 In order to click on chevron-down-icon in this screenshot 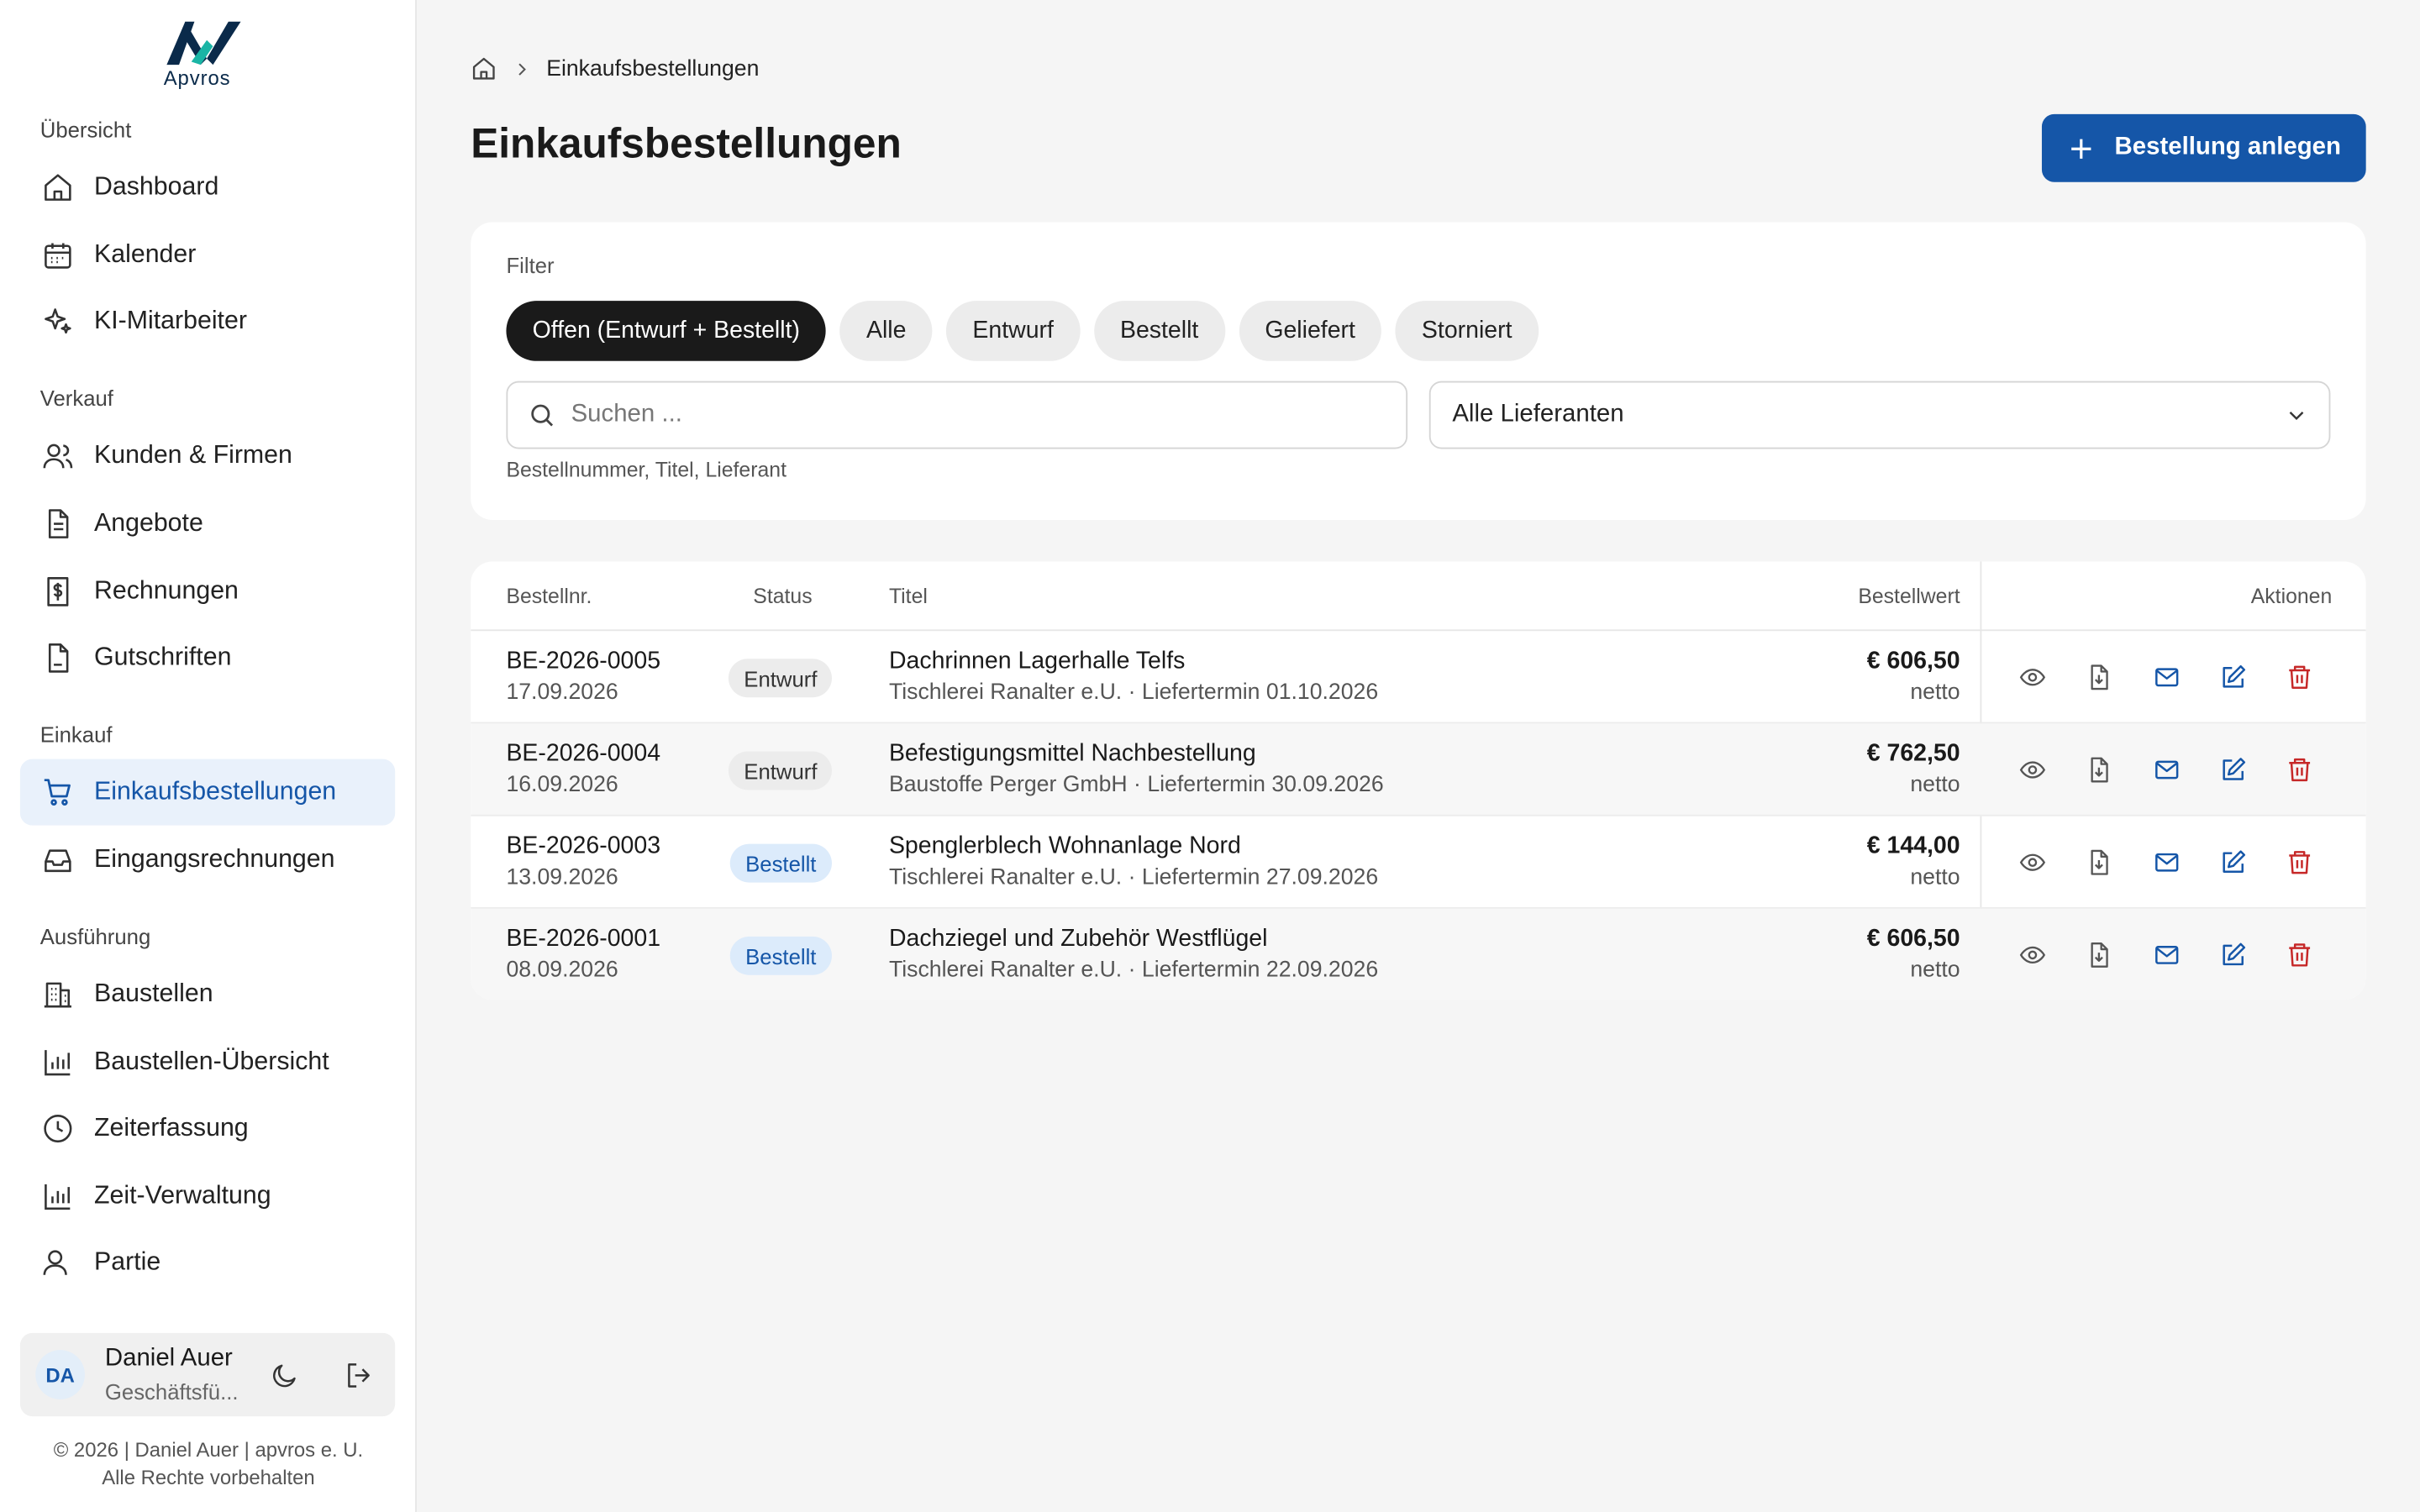, I will do `click(2296, 415)`.